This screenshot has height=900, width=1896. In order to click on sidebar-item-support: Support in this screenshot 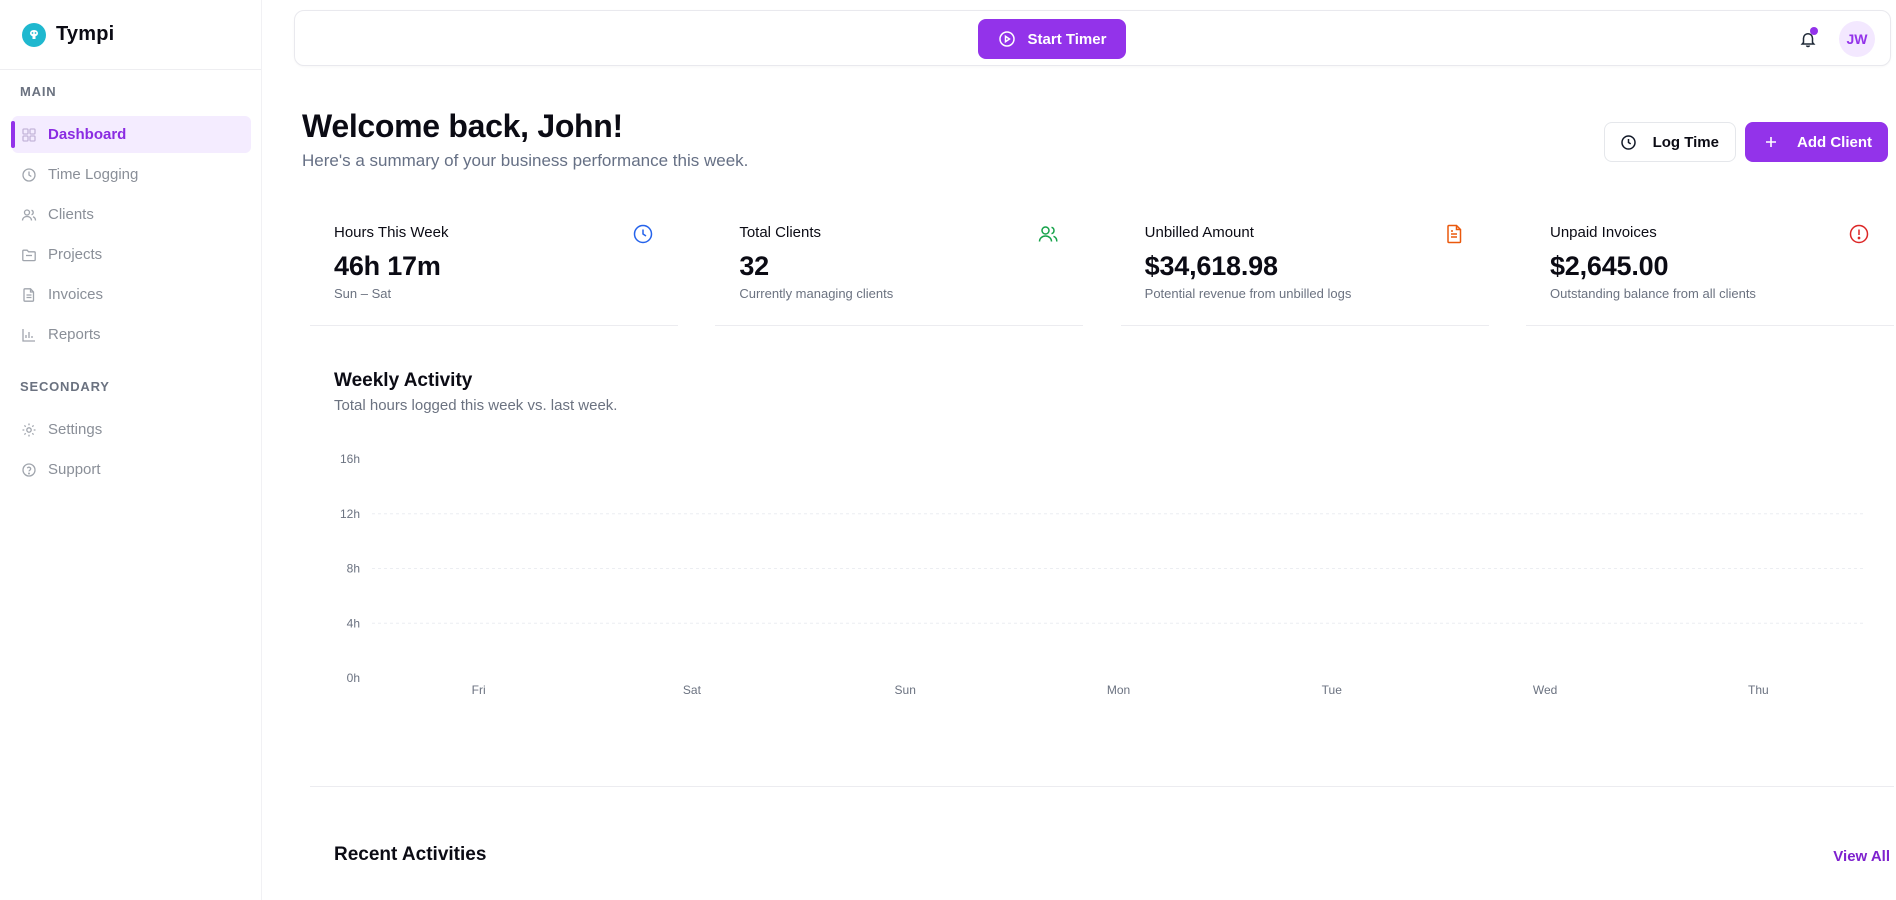, I will do `click(131, 469)`.